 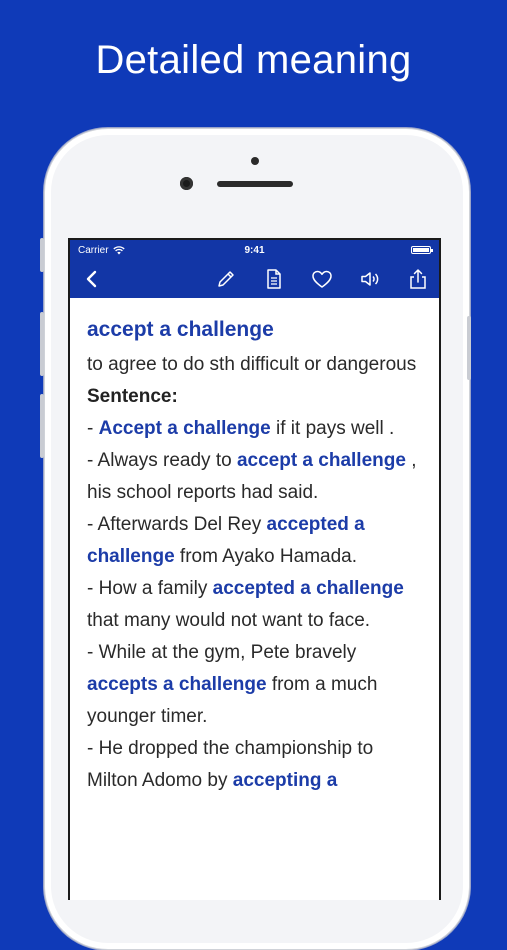 I want to click on sentence-text: that many would not want to face., so click(x=229, y=620).